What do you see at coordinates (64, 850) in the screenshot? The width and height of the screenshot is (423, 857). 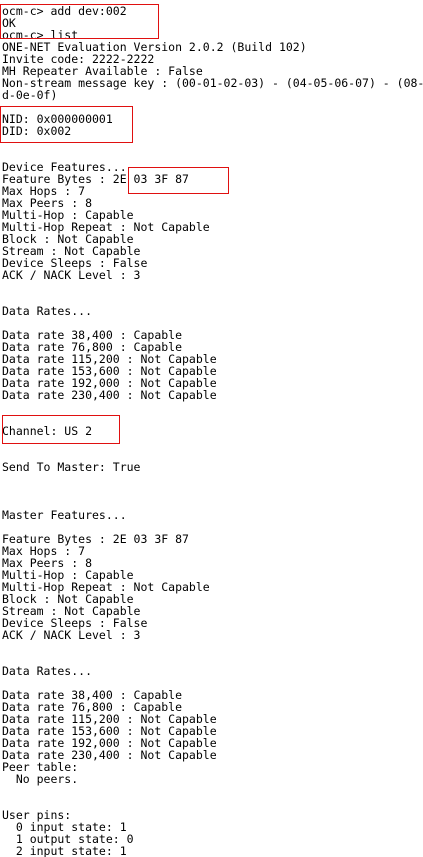 I see `console-line: 2 input state: 1` at bounding box center [64, 850].